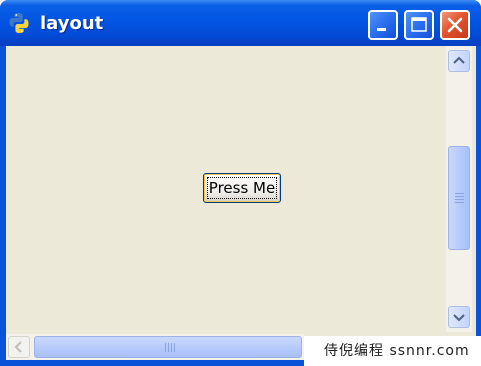  I want to click on vertical-scroll-thumb, so click(459, 198).